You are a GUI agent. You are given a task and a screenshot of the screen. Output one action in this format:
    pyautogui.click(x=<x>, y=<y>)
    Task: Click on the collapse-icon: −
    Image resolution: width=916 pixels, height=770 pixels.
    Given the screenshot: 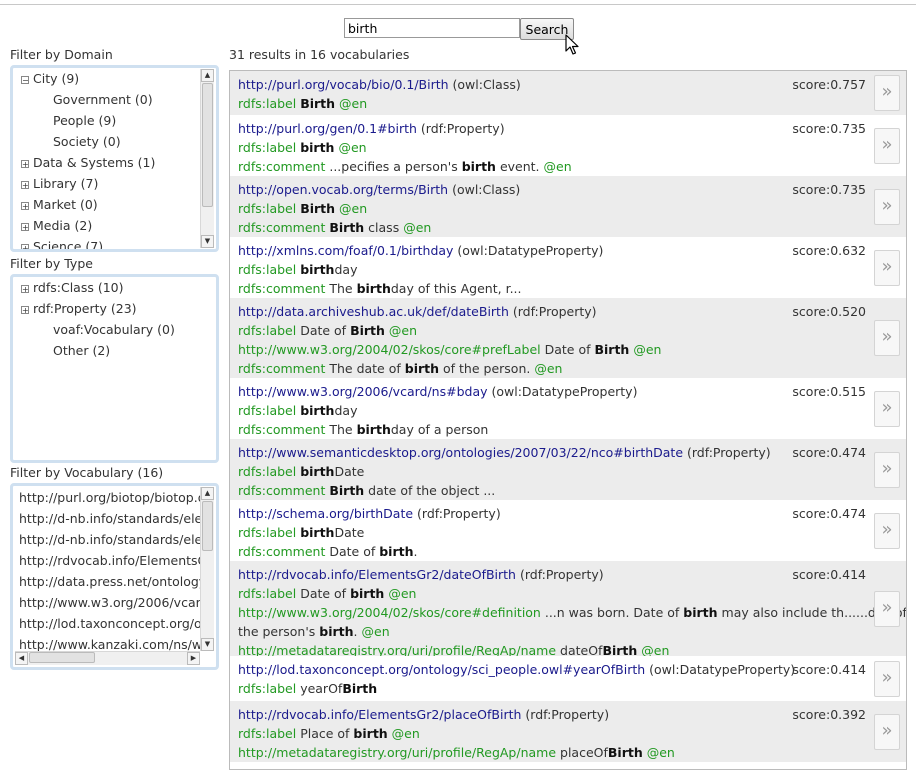 What is the action you would take?
    pyautogui.click(x=25, y=80)
    